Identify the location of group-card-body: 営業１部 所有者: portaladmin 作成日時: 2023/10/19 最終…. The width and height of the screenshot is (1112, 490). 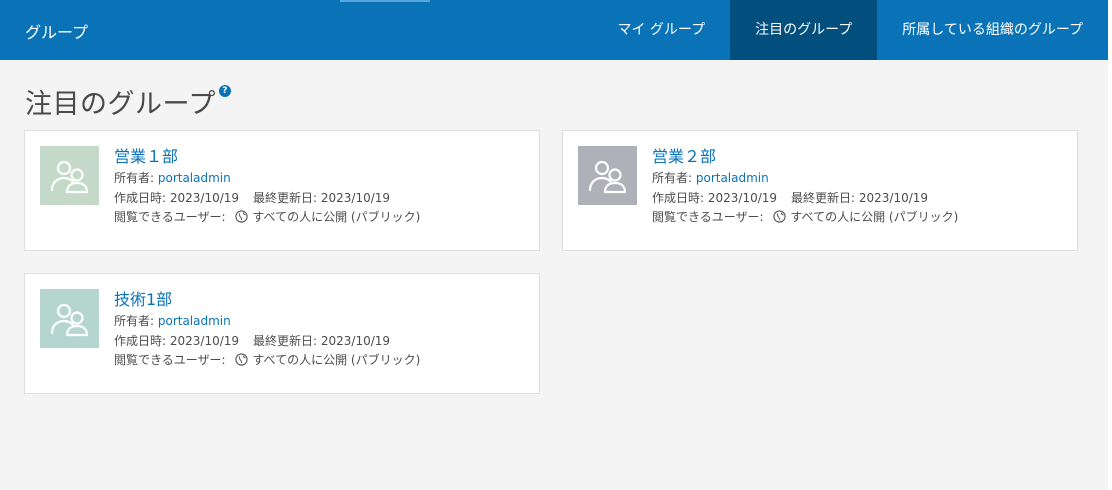
(321, 187).